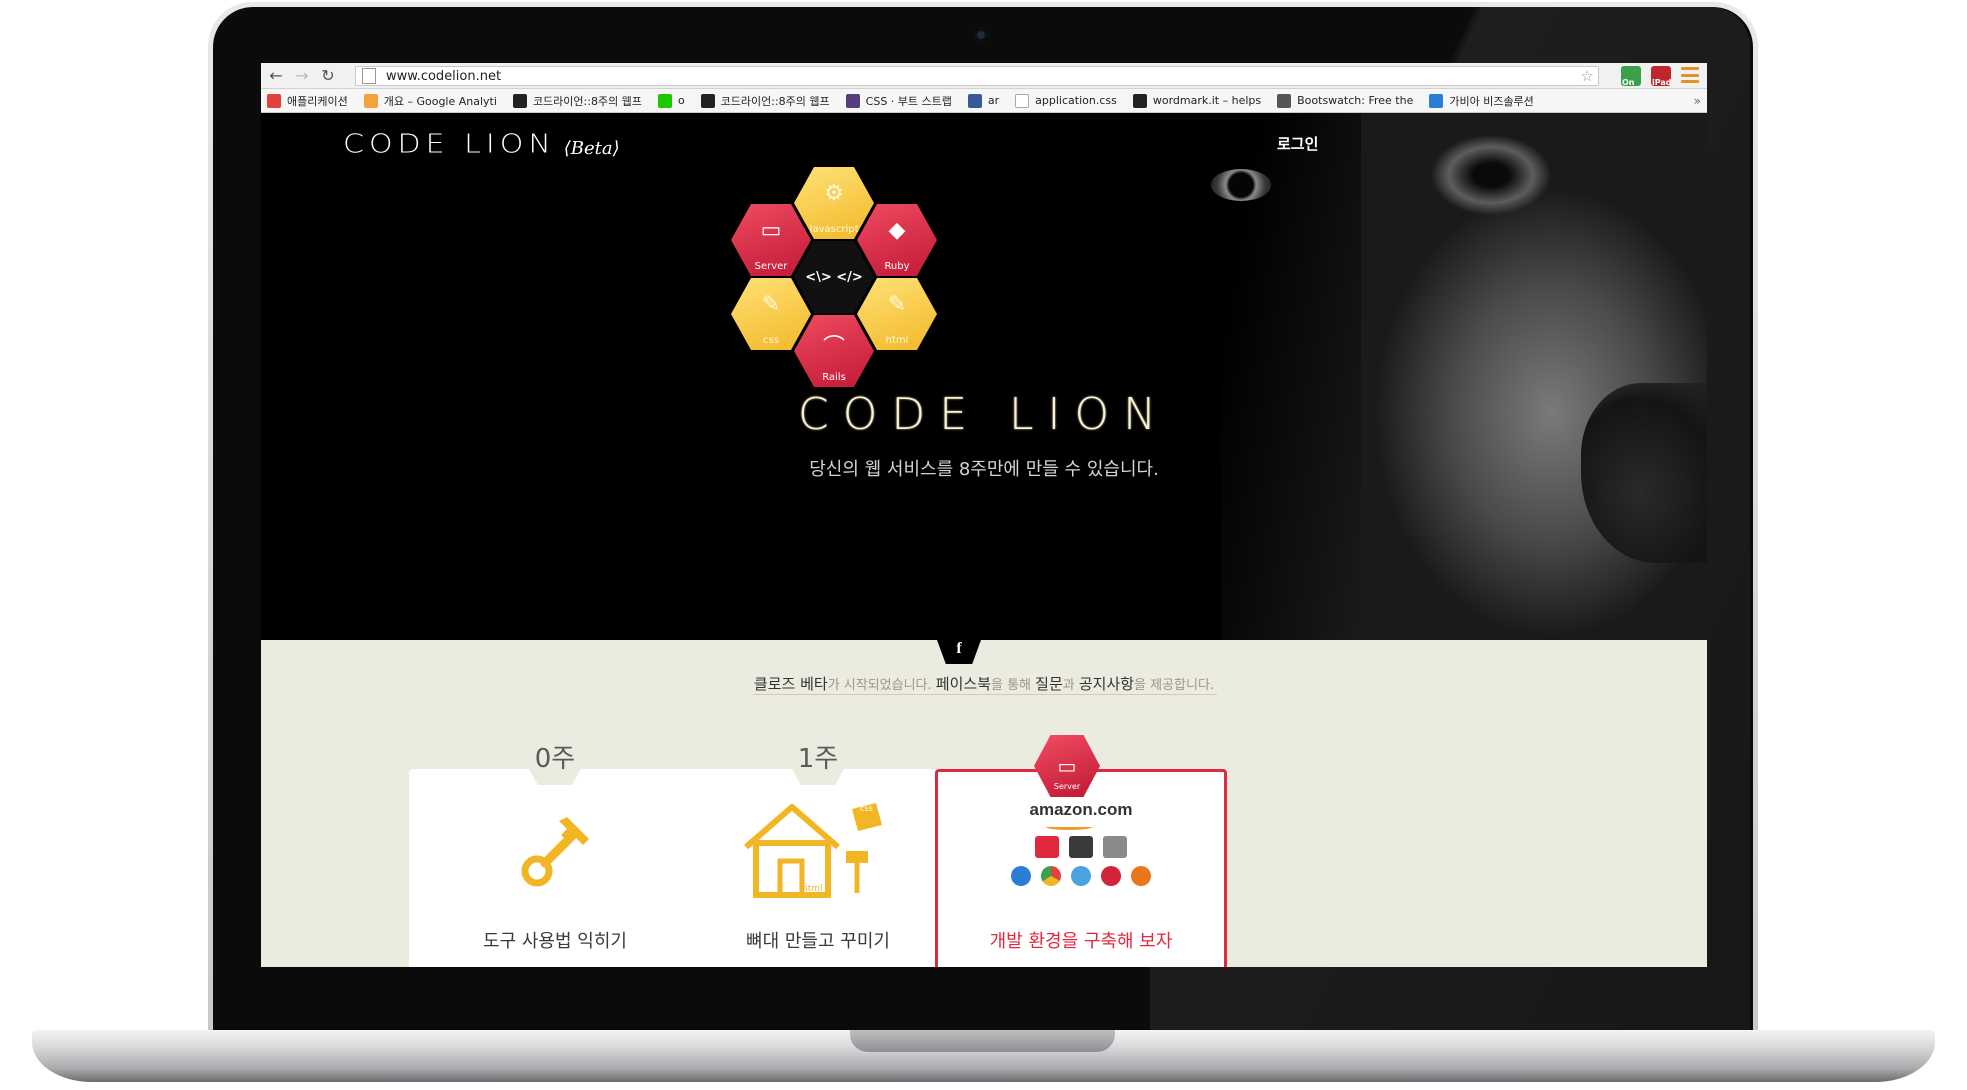 The image size is (1967, 1090). Describe the element at coordinates (1139, 100) in the screenshot. I see `wordmark-icon` at that location.